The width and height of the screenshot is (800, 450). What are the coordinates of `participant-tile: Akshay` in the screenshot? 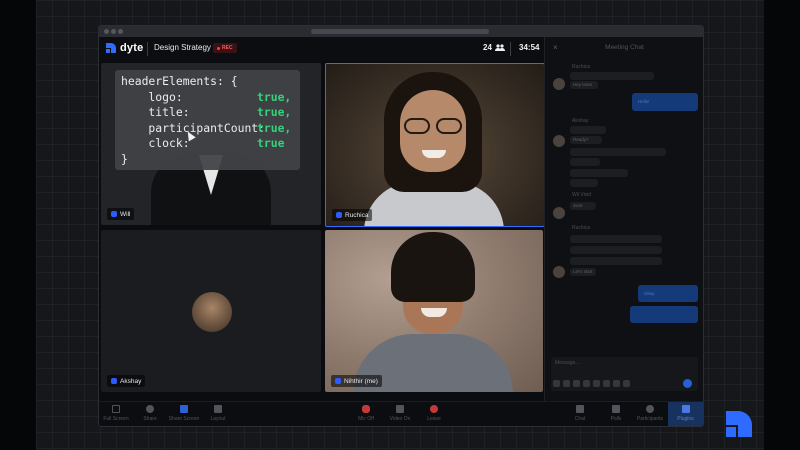 It's located at (211, 311).